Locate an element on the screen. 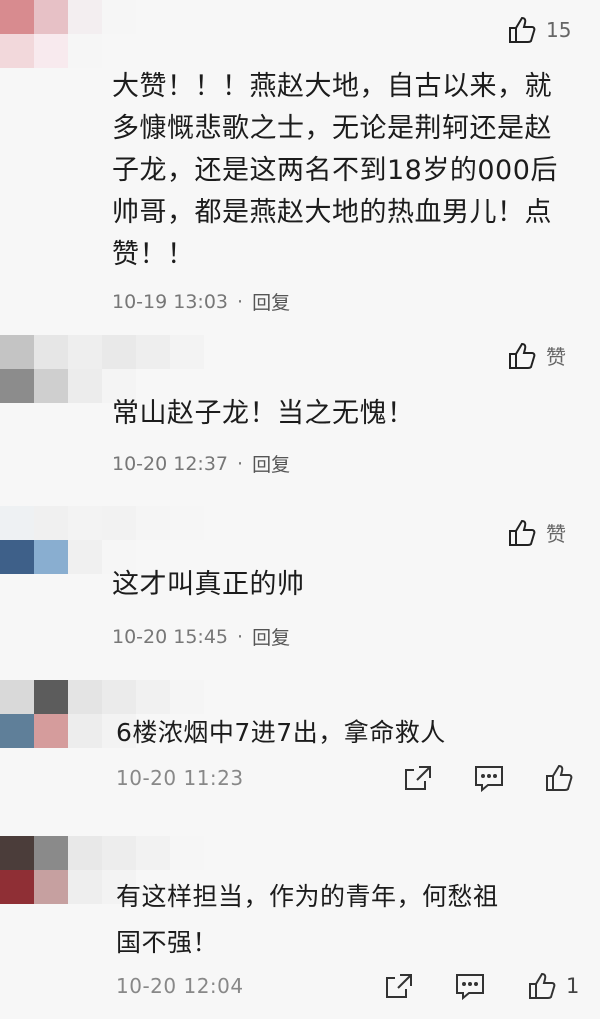  comment-text: 有这样担当，作为的青年，何愁祖国不强！ is located at coordinates (307, 919).